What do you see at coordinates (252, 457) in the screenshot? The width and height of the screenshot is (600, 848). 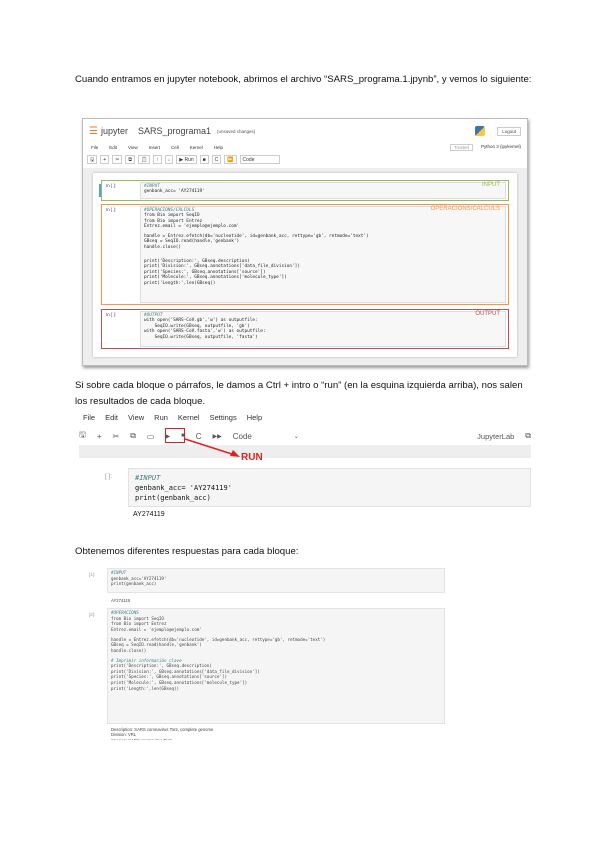 I see `run-annotation: RUN` at bounding box center [252, 457].